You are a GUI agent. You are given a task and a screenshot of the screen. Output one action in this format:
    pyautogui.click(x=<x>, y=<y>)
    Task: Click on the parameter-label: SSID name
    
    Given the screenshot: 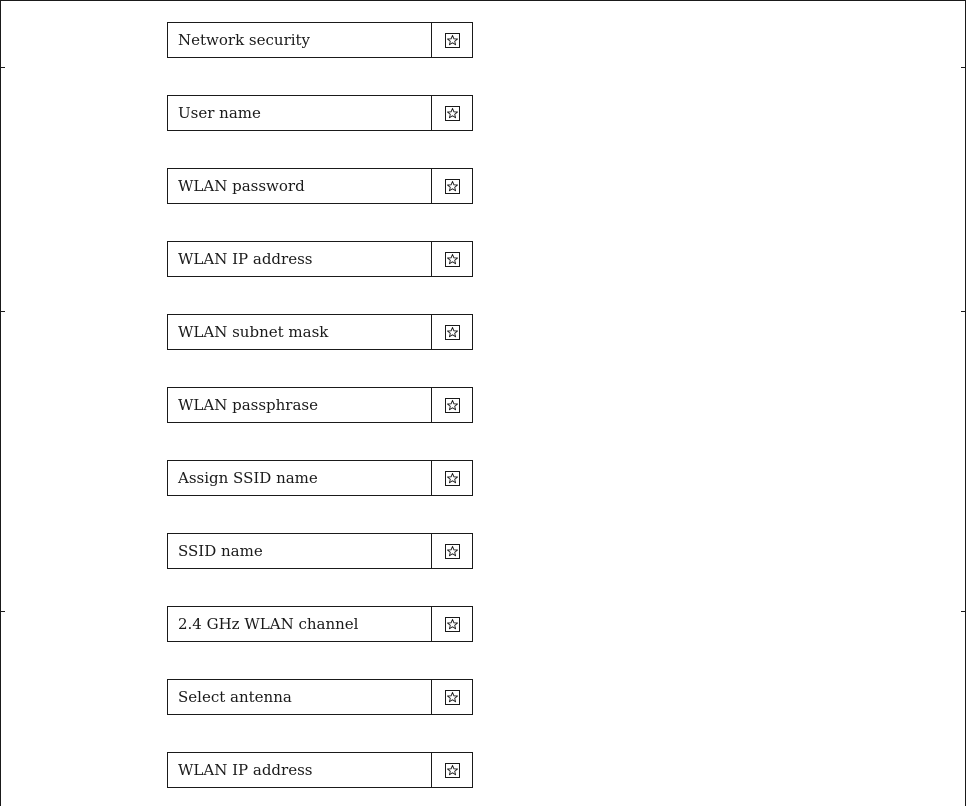 What is the action you would take?
    pyautogui.click(x=299, y=551)
    